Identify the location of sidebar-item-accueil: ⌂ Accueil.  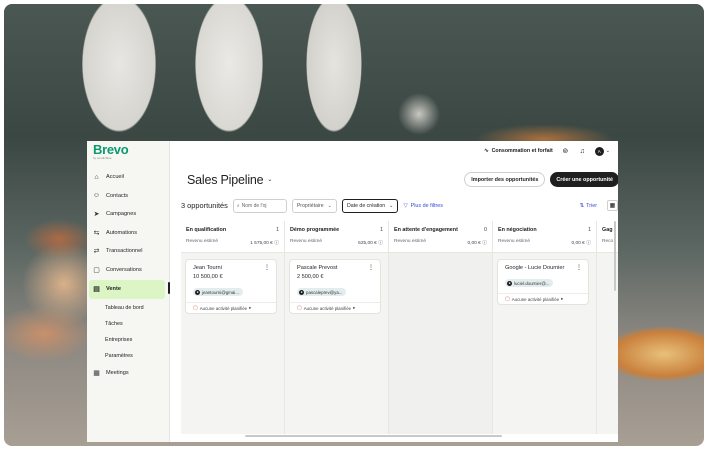
(128, 177).